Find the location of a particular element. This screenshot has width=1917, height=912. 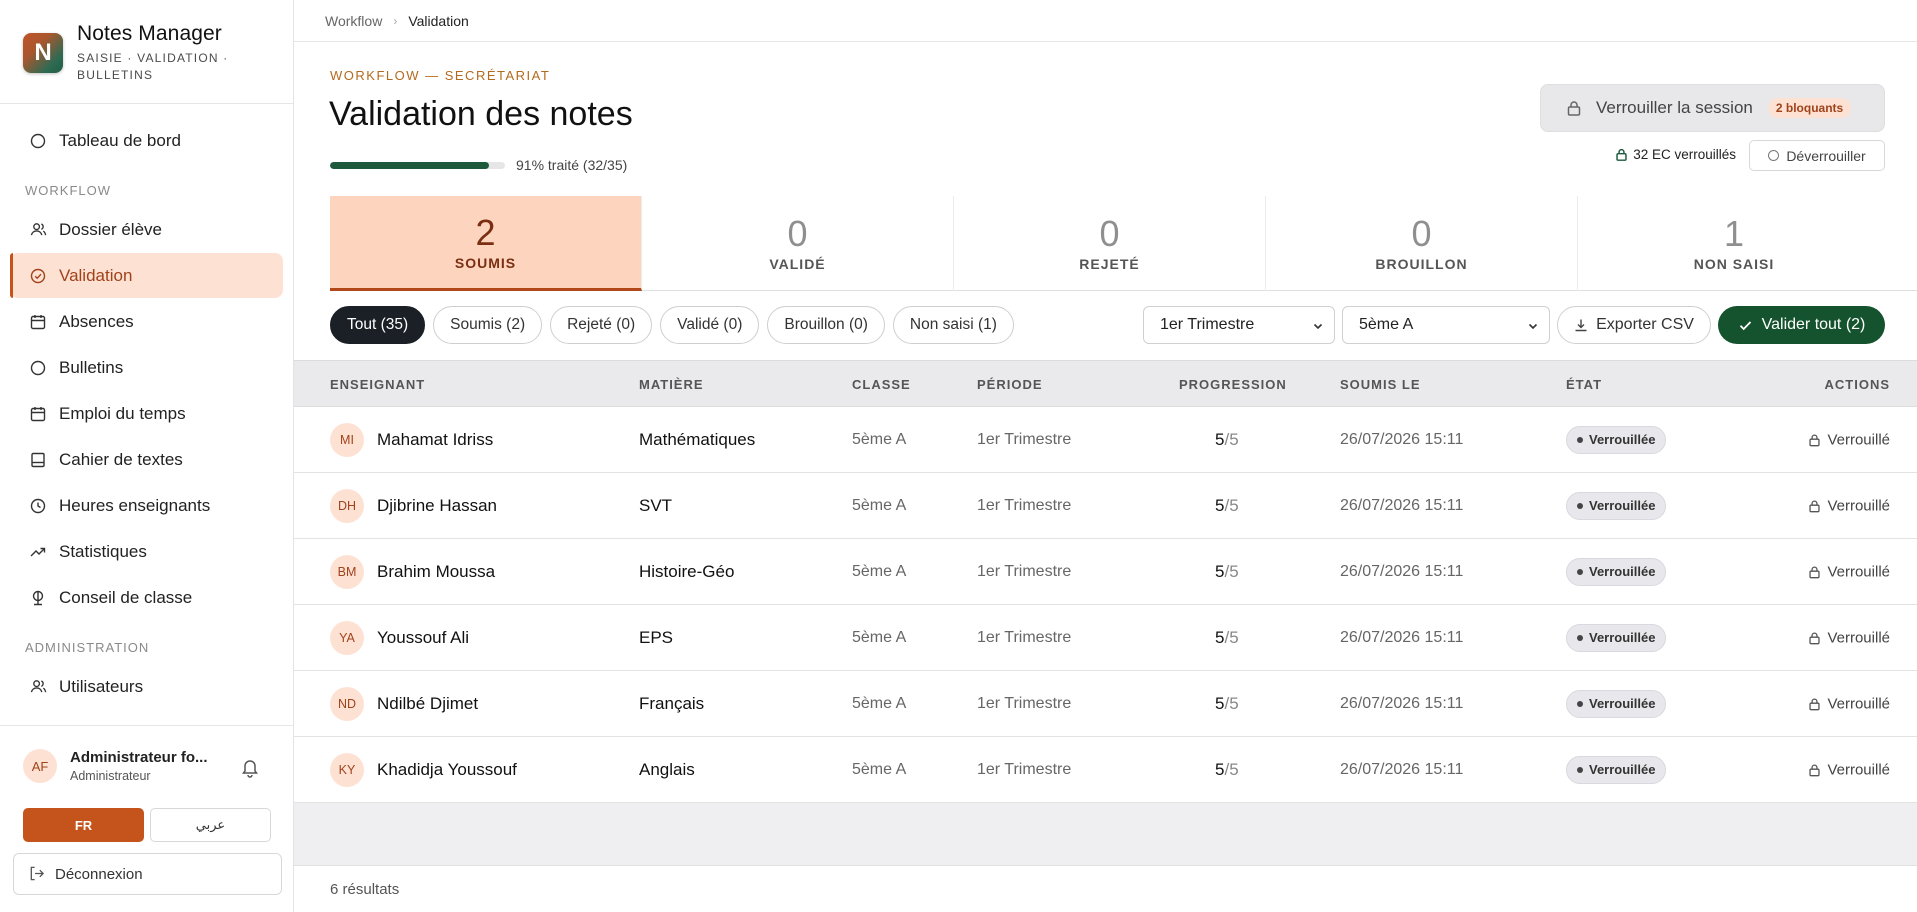

app-subtitle: SAISIE · VALIDATION · BULLETINS is located at coordinates (153, 66).